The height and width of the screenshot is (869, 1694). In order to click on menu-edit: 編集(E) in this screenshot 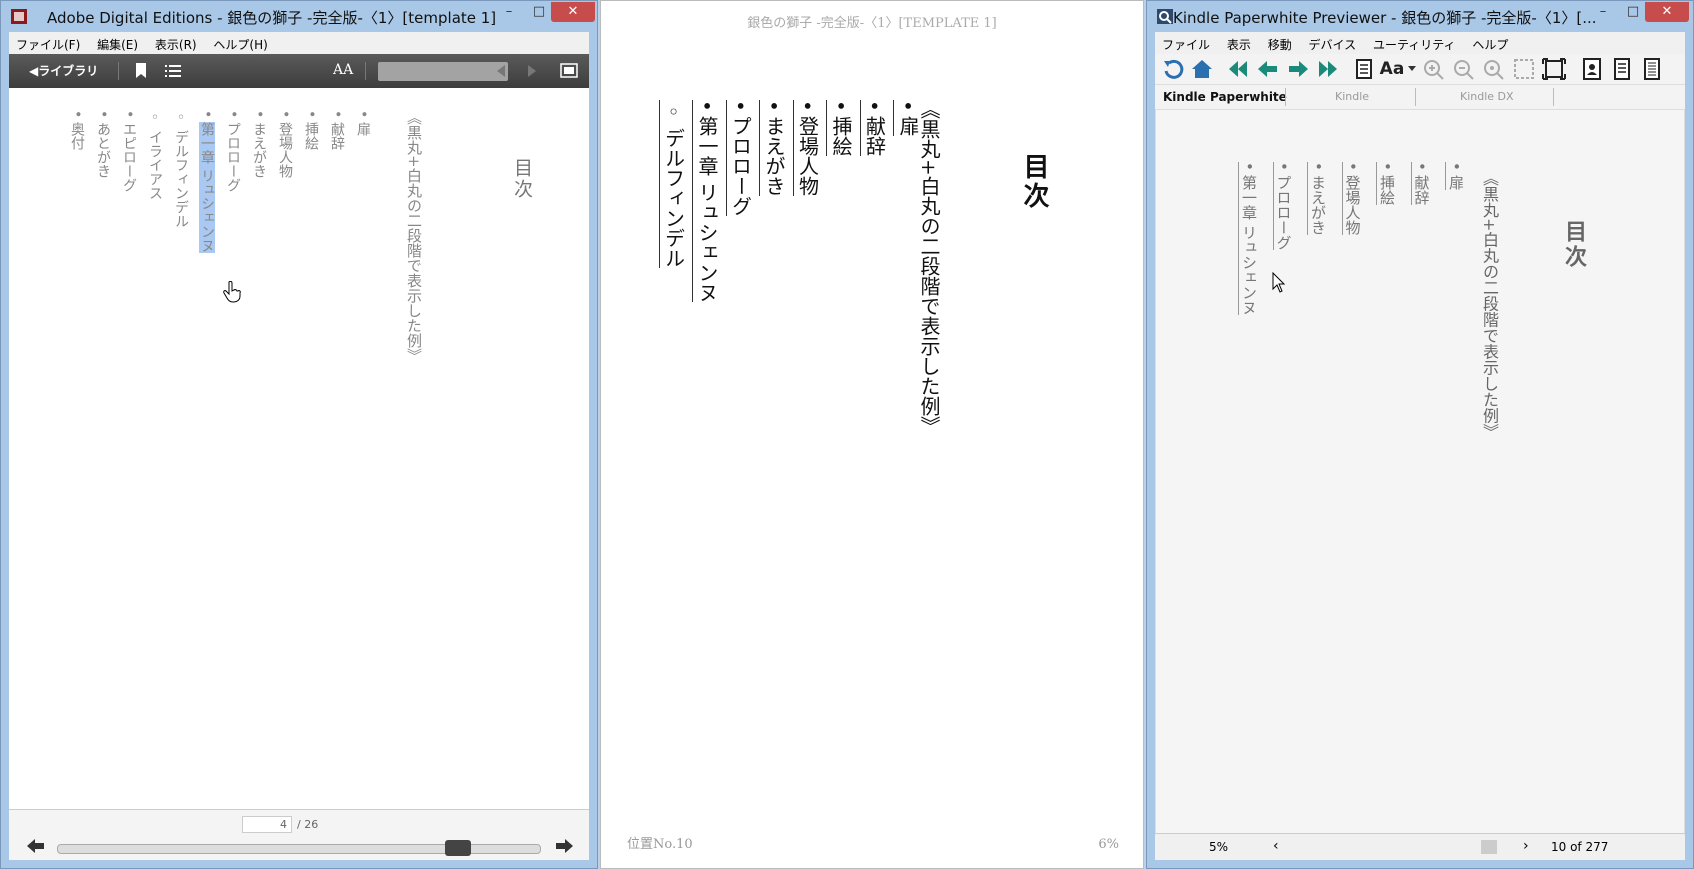, I will do `click(117, 44)`.